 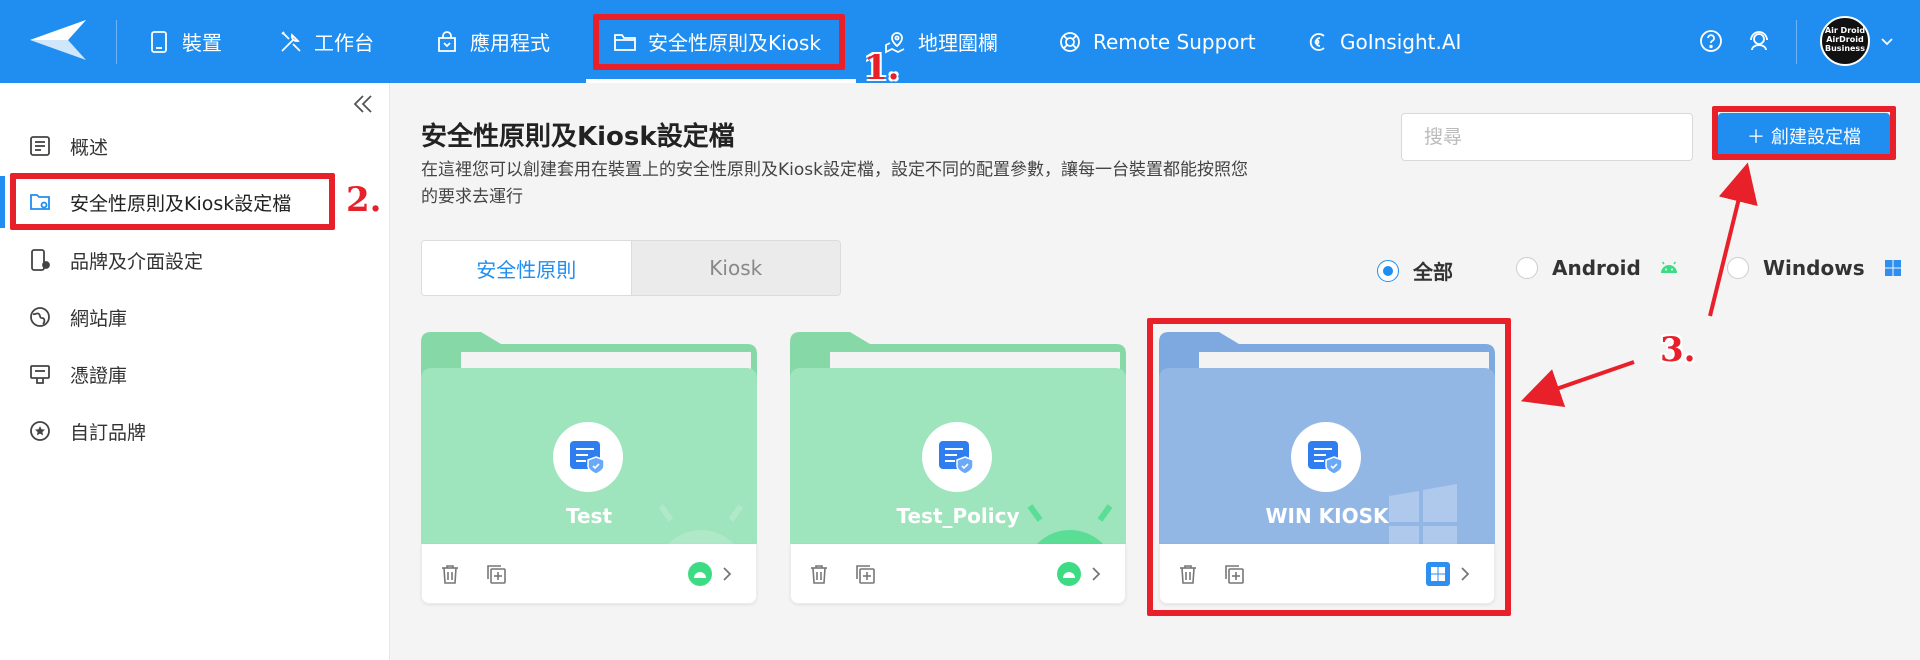 I want to click on filter-label: Windows, so click(x=1814, y=268).